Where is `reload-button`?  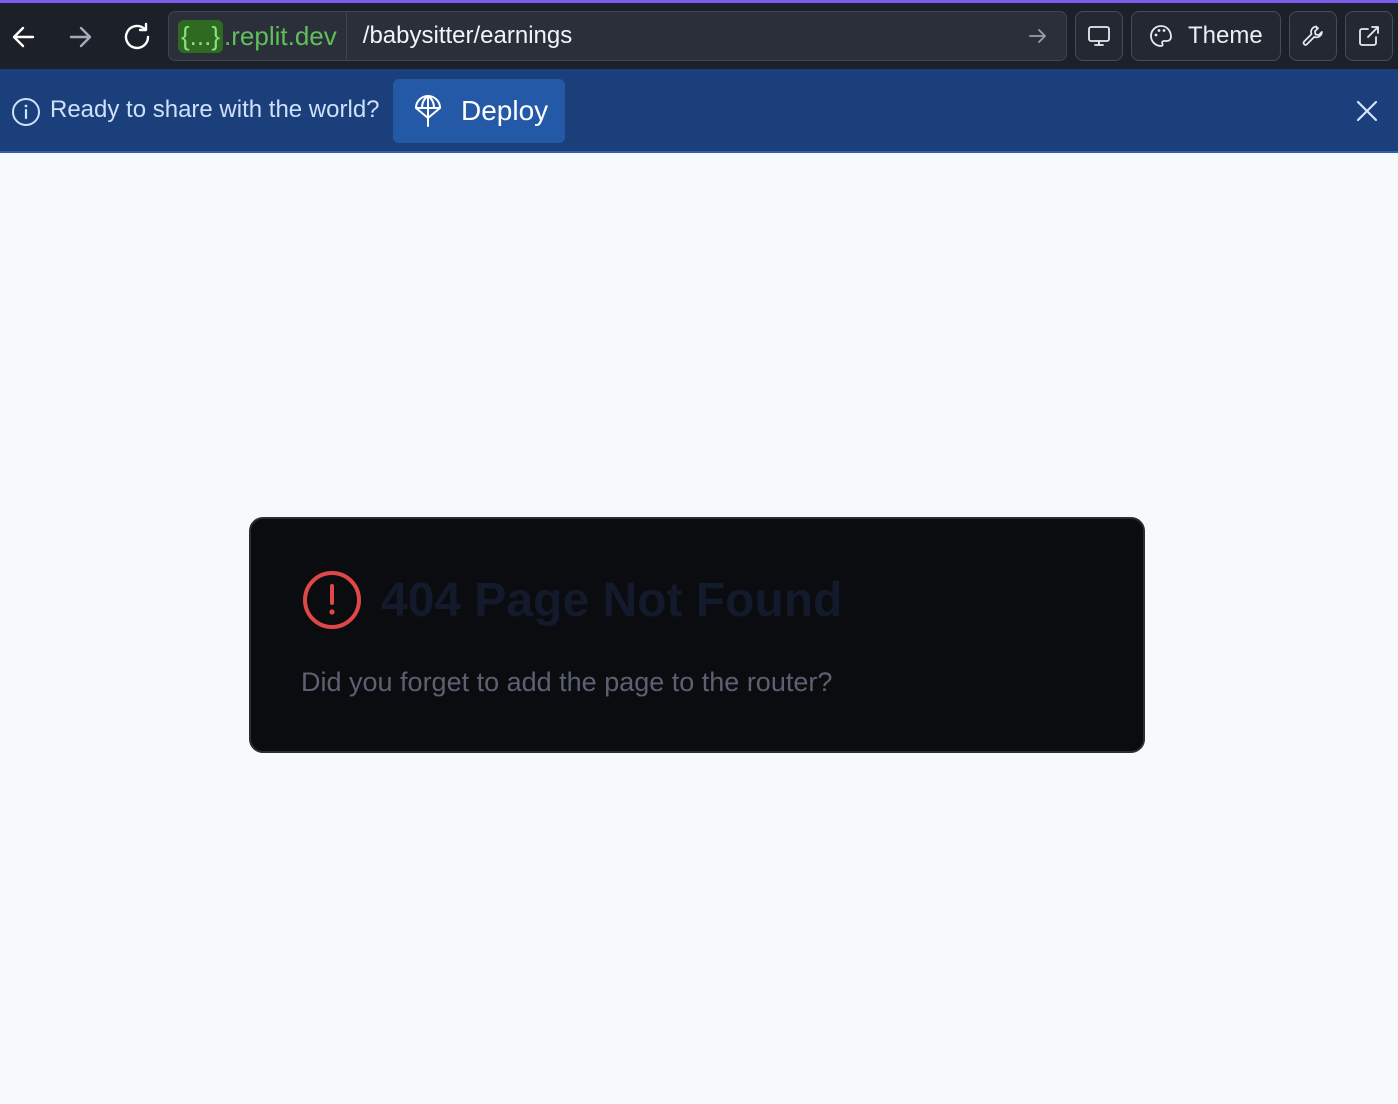 reload-button is located at coordinates (137, 37).